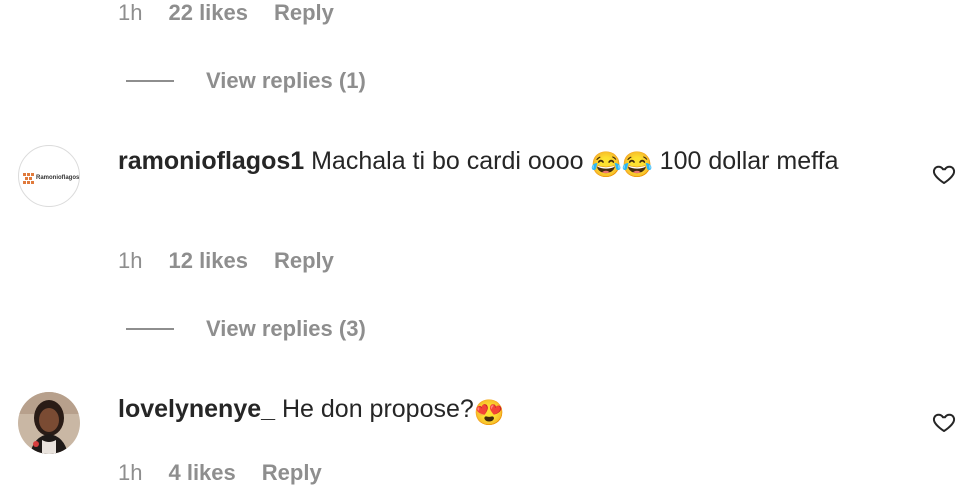 This screenshot has height=486, width=974. I want to click on comment-likes-link: 12 likes, so click(208, 261).